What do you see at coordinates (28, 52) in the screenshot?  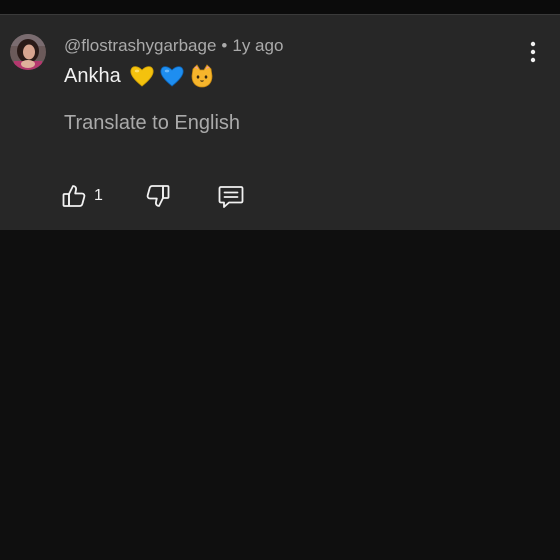 I see `avatar` at bounding box center [28, 52].